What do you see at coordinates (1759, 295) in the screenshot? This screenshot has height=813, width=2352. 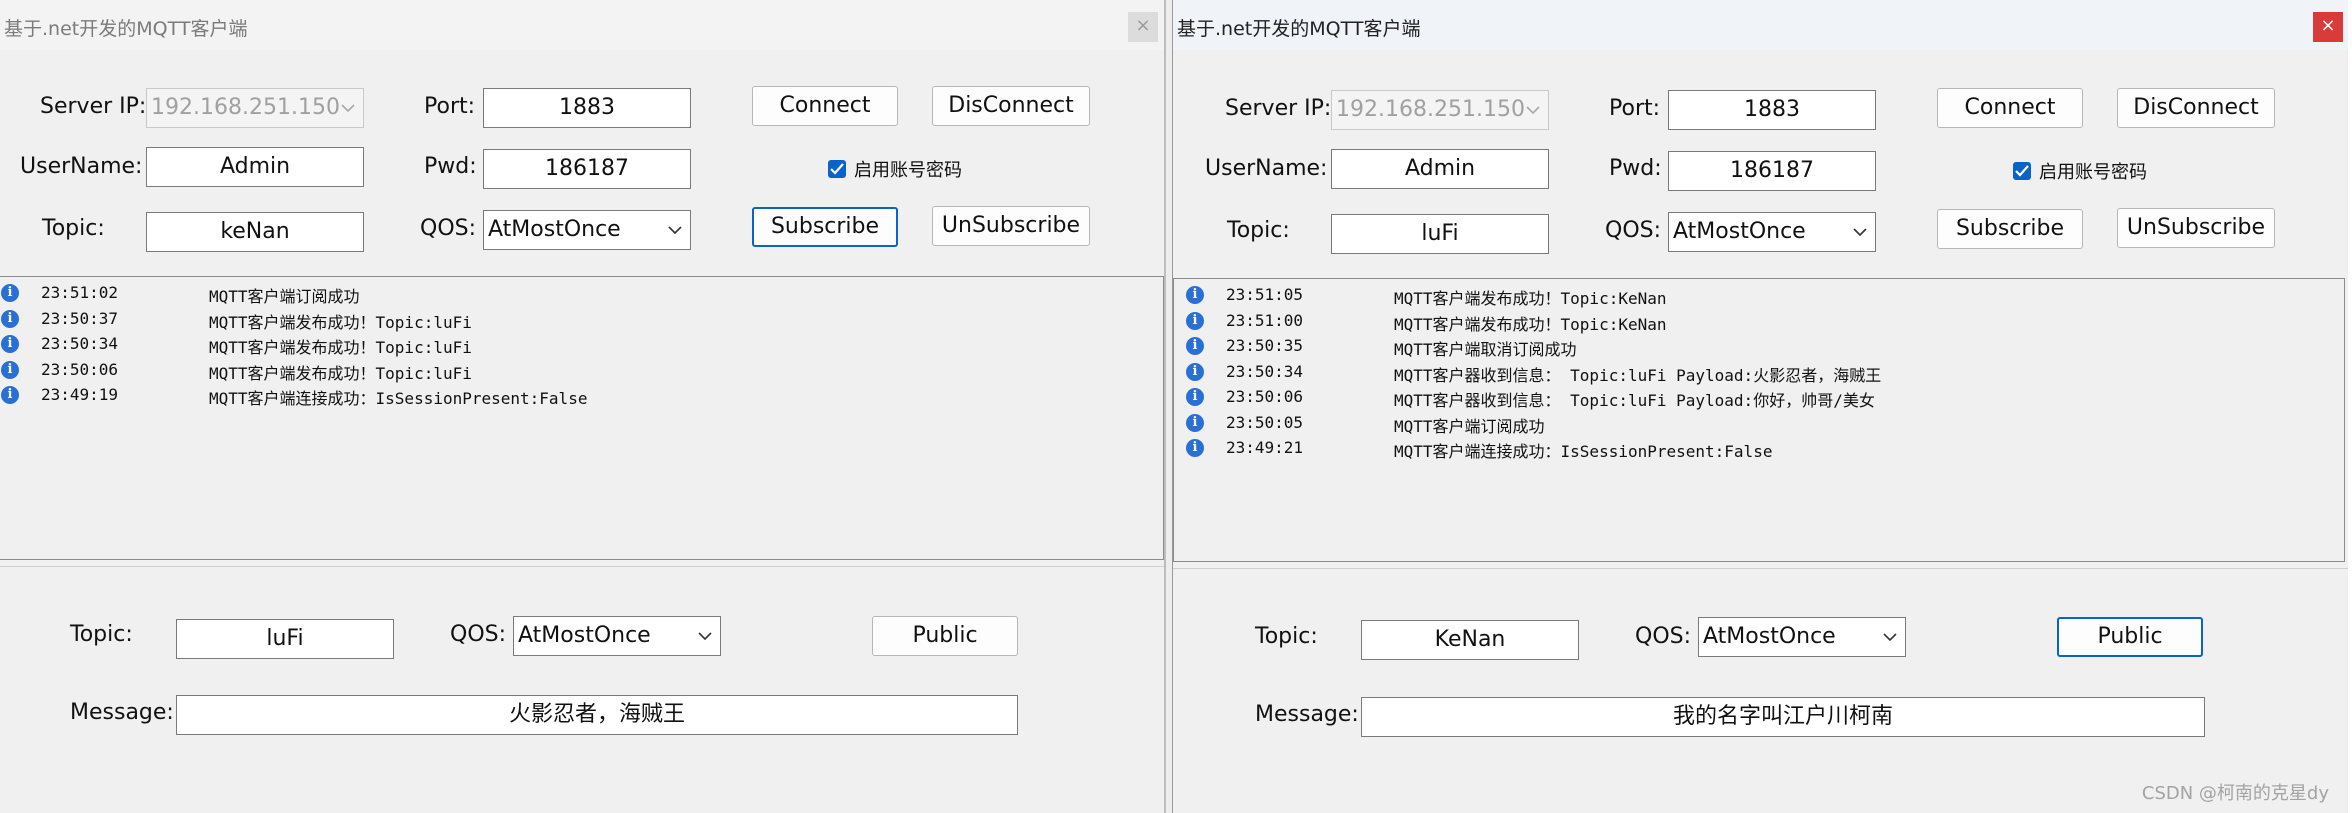 I see `log-row: 23:51:05 MQTT客户端发布成功！Topic:KeNan` at bounding box center [1759, 295].